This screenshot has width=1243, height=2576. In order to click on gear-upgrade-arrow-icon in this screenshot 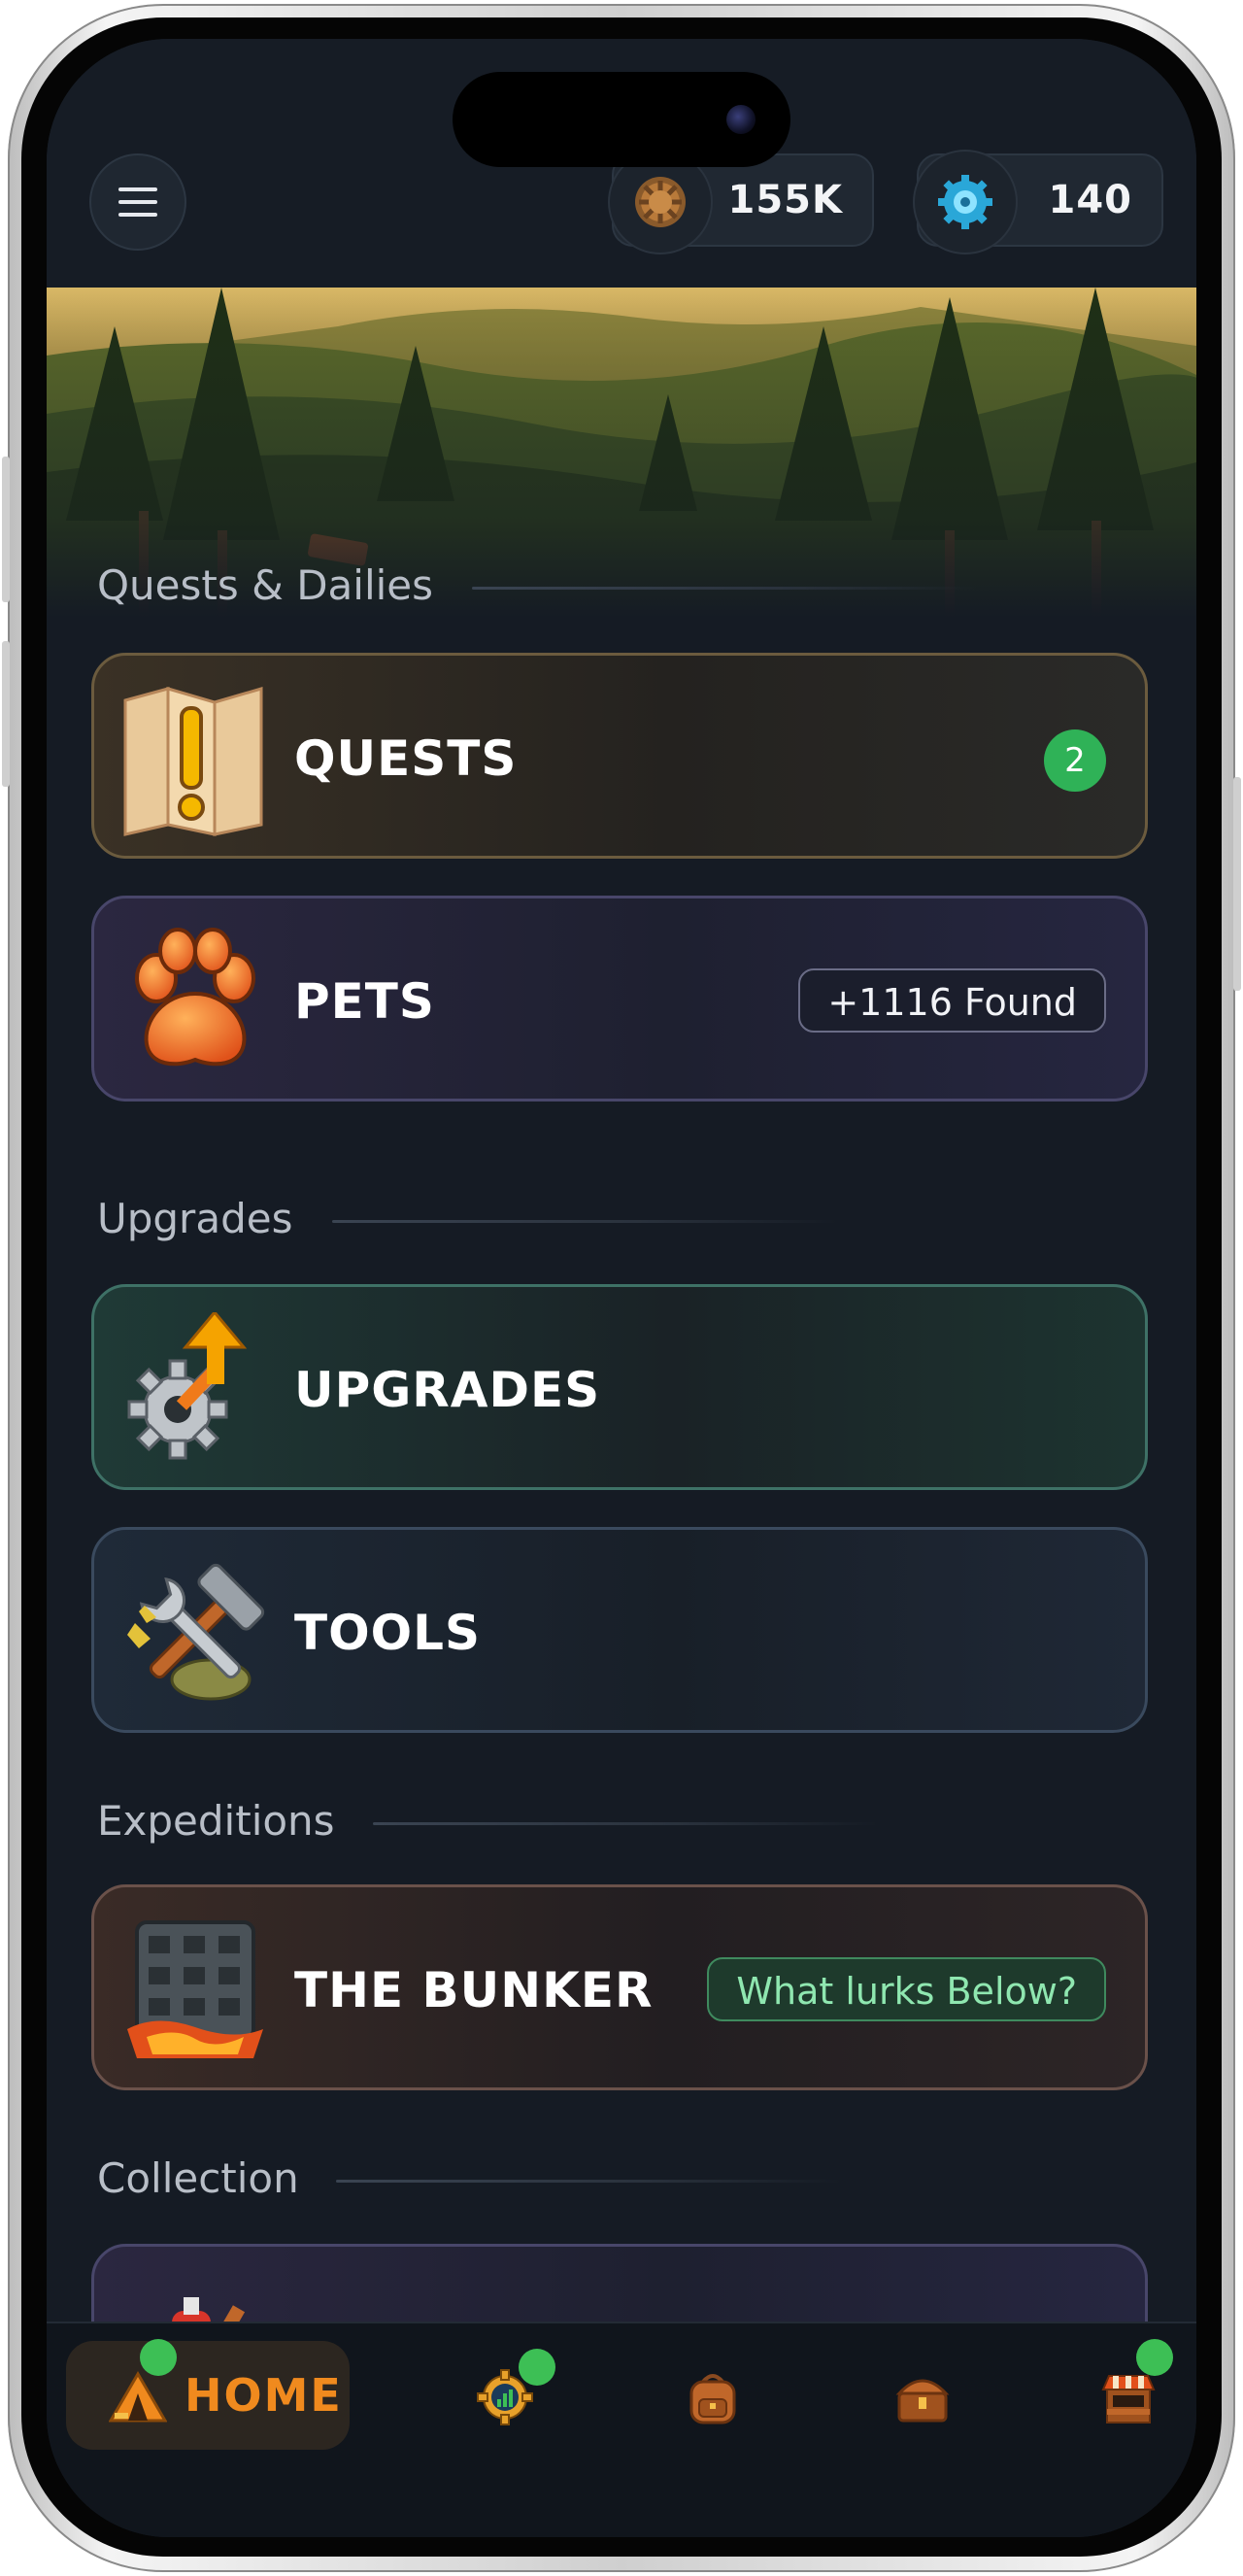, I will do `click(195, 1388)`.